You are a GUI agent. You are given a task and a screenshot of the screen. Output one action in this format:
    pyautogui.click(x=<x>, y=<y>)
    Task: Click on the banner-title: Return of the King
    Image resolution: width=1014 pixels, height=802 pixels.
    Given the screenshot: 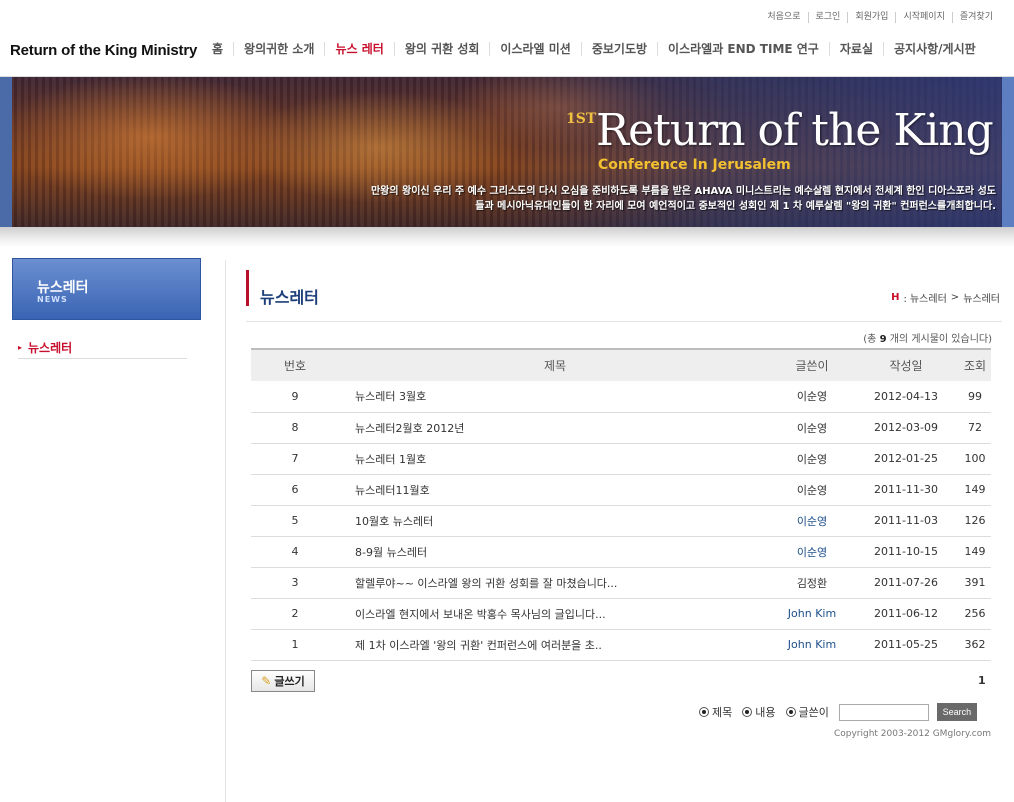 What is the action you would take?
    pyautogui.click(x=795, y=130)
    